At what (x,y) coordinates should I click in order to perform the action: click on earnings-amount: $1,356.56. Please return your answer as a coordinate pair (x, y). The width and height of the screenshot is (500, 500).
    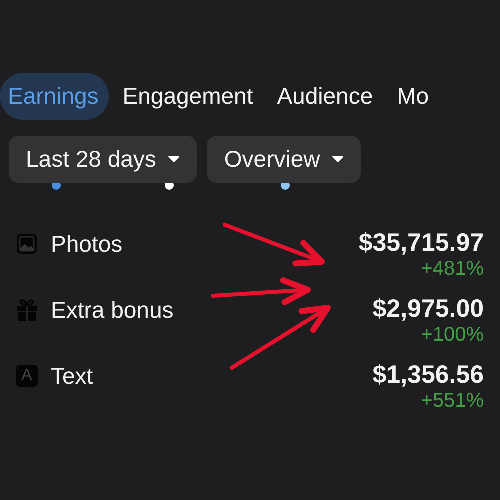
    Looking at the image, I should click on (428, 375).